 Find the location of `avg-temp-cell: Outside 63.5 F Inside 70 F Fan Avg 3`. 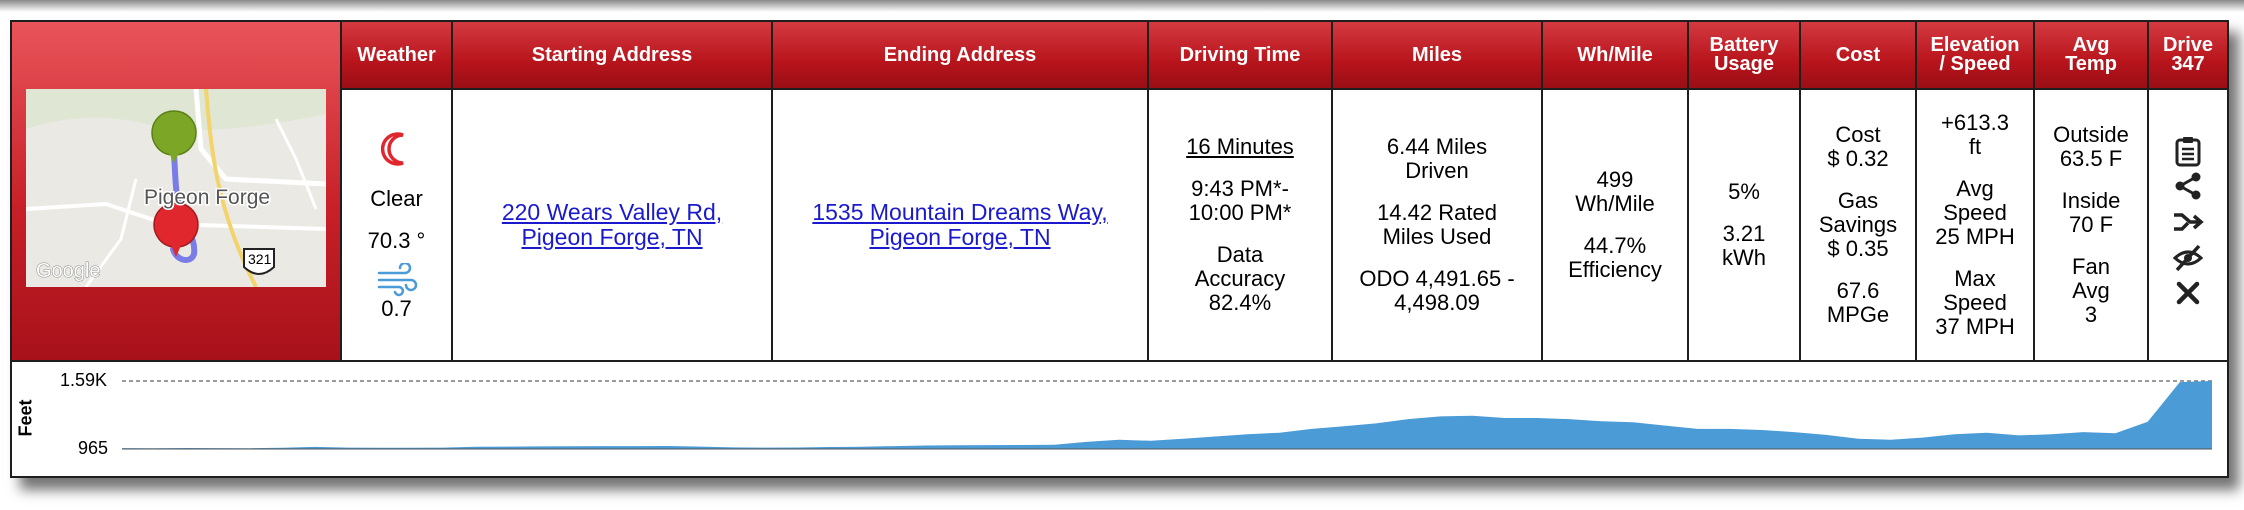

avg-temp-cell: Outside 63.5 F Inside 70 F Fan Avg 3 is located at coordinates (2091, 224).